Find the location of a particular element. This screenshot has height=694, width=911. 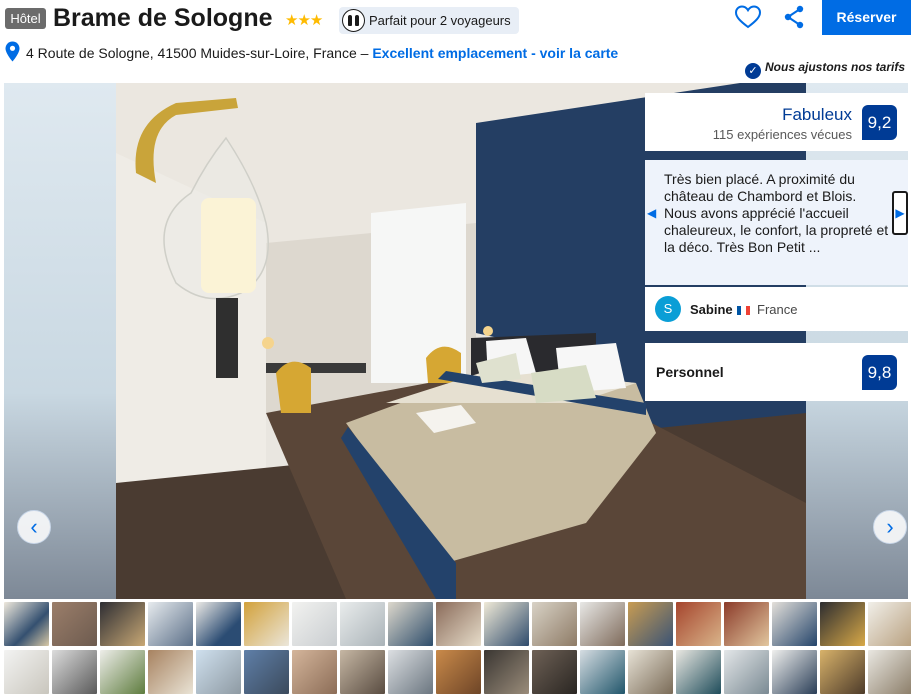

gallery-prev-button: ‹ is located at coordinates (34, 527).